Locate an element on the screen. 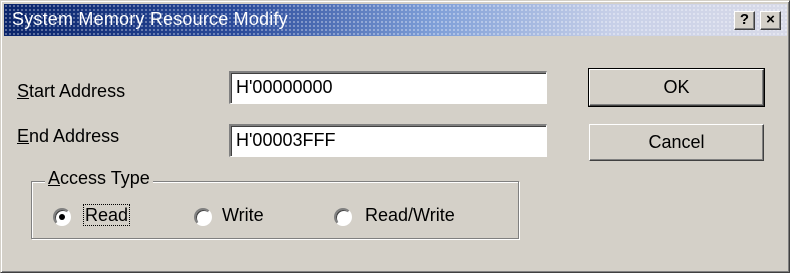 The width and height of the screenshot is (790, 273). close-button: × is located at coordinates (770, 20).